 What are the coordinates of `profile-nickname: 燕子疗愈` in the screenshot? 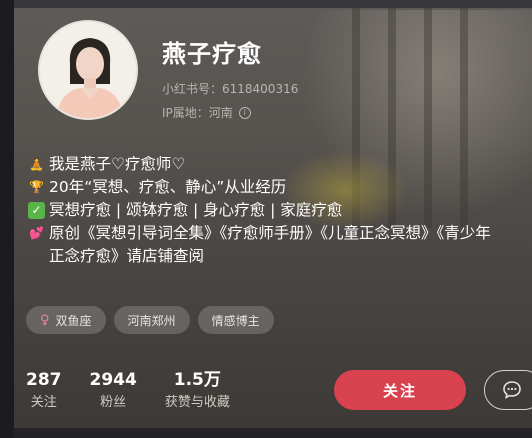 It's located at (212, 54).